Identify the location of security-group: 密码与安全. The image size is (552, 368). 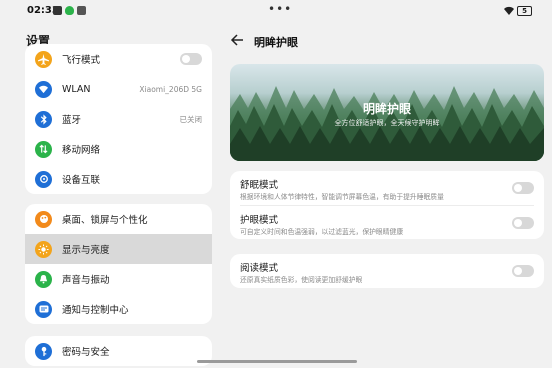
(118, 351).